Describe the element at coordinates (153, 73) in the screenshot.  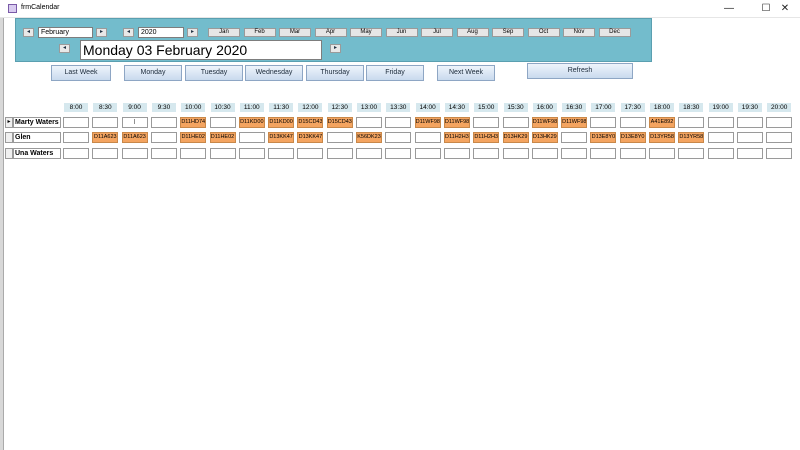
I see `monday-button: Monday` at that location.